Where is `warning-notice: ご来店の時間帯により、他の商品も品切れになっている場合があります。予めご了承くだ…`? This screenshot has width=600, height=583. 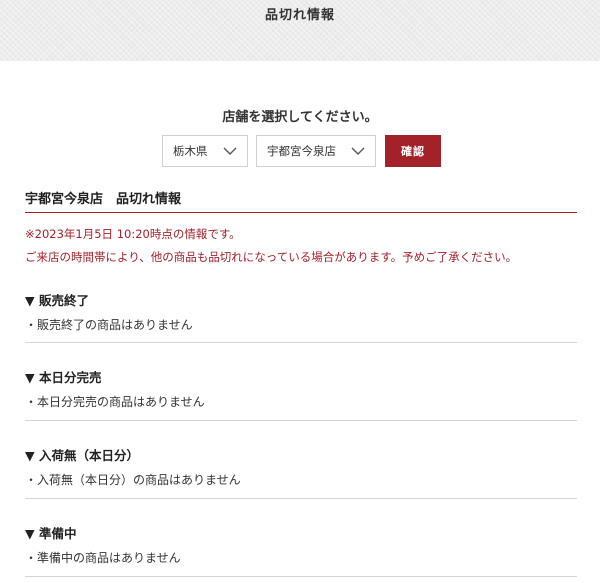
warning-notice: ご来店の時間帯により、他の商品も品切れになっている場合があります。予めご了承くだ… is located at coordinates (271, 257).